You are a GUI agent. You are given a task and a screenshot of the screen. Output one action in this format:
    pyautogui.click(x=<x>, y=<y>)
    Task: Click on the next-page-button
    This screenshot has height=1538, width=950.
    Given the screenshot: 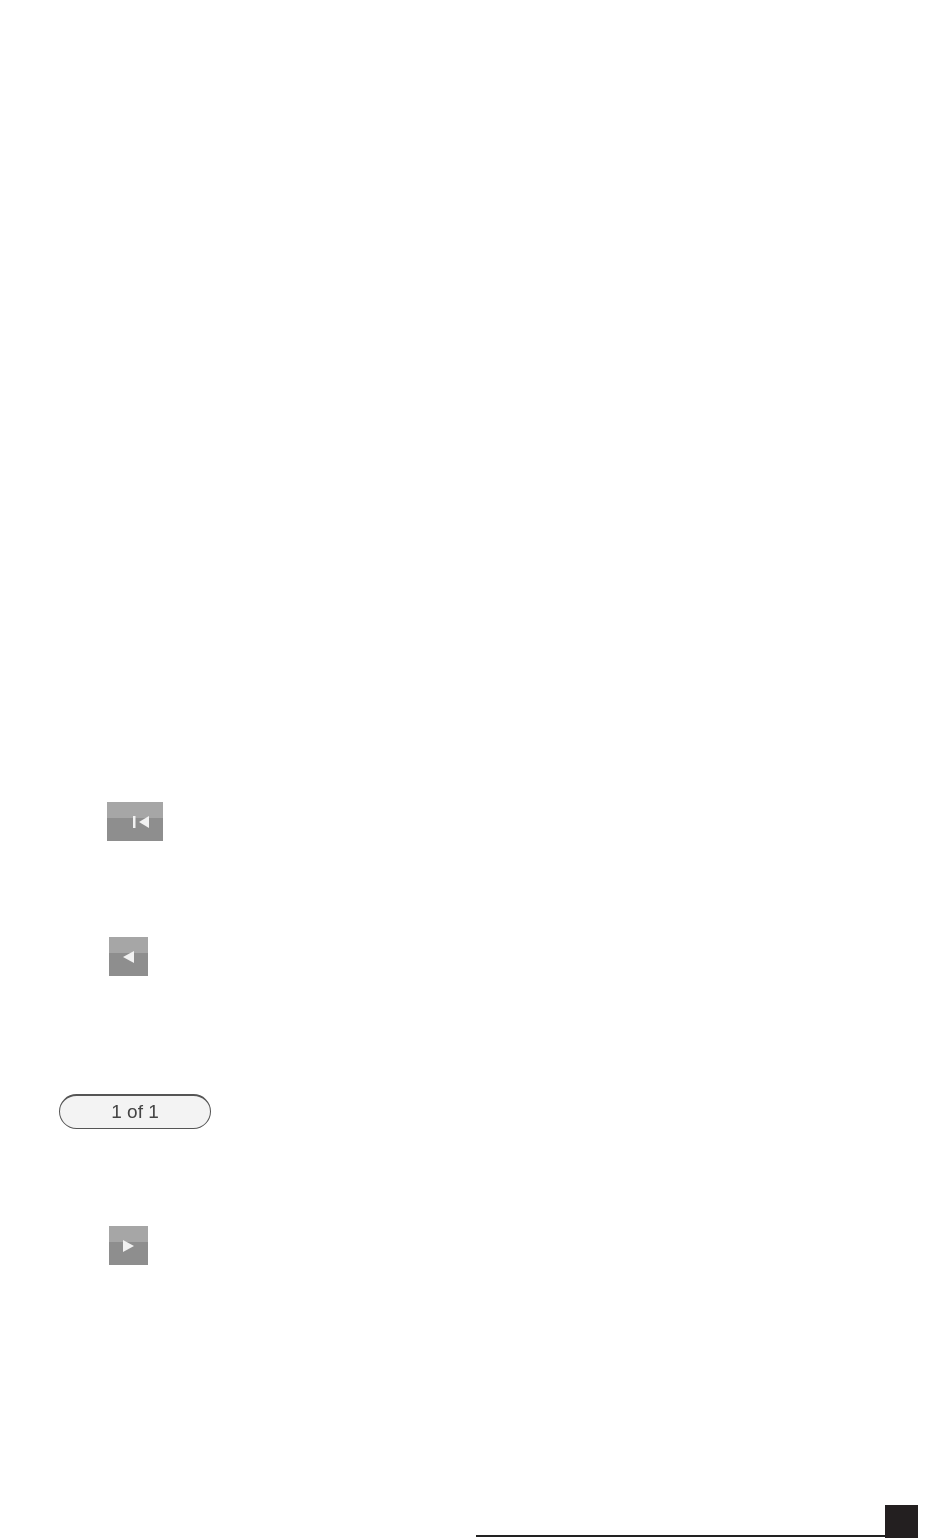 What is the action you would take?
    pyautogui.click(x=128, y=1245)
    